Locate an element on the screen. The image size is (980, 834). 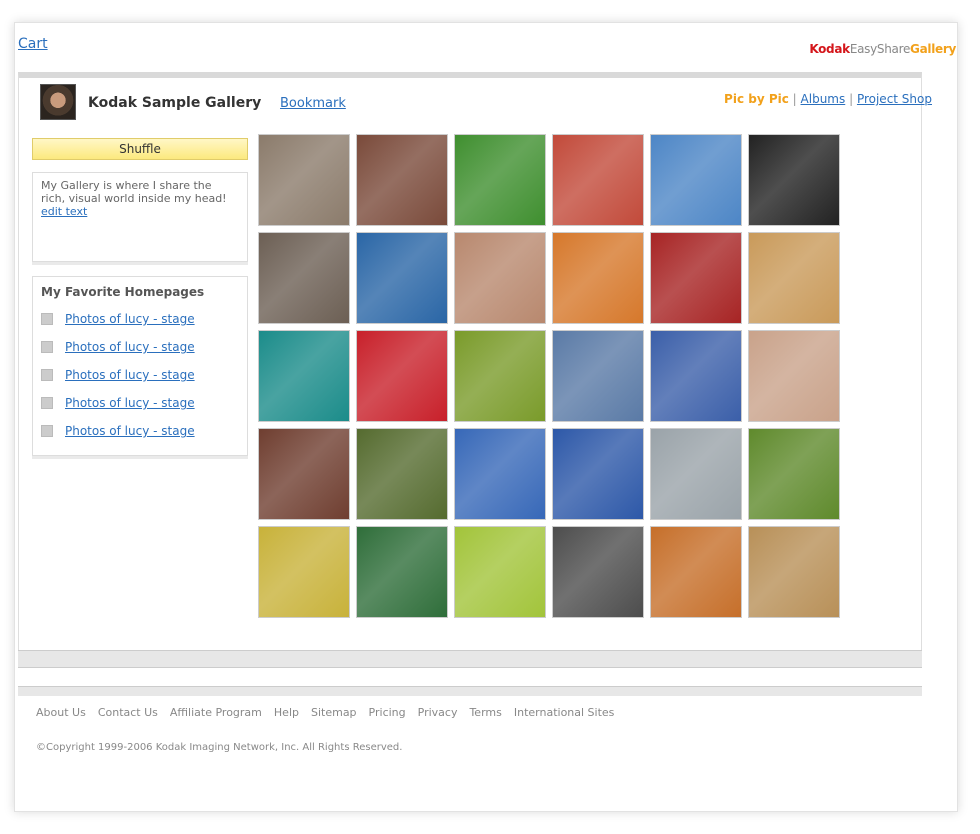
favorites-title: My Favorite Homepages is located at coordinates (123, 292).